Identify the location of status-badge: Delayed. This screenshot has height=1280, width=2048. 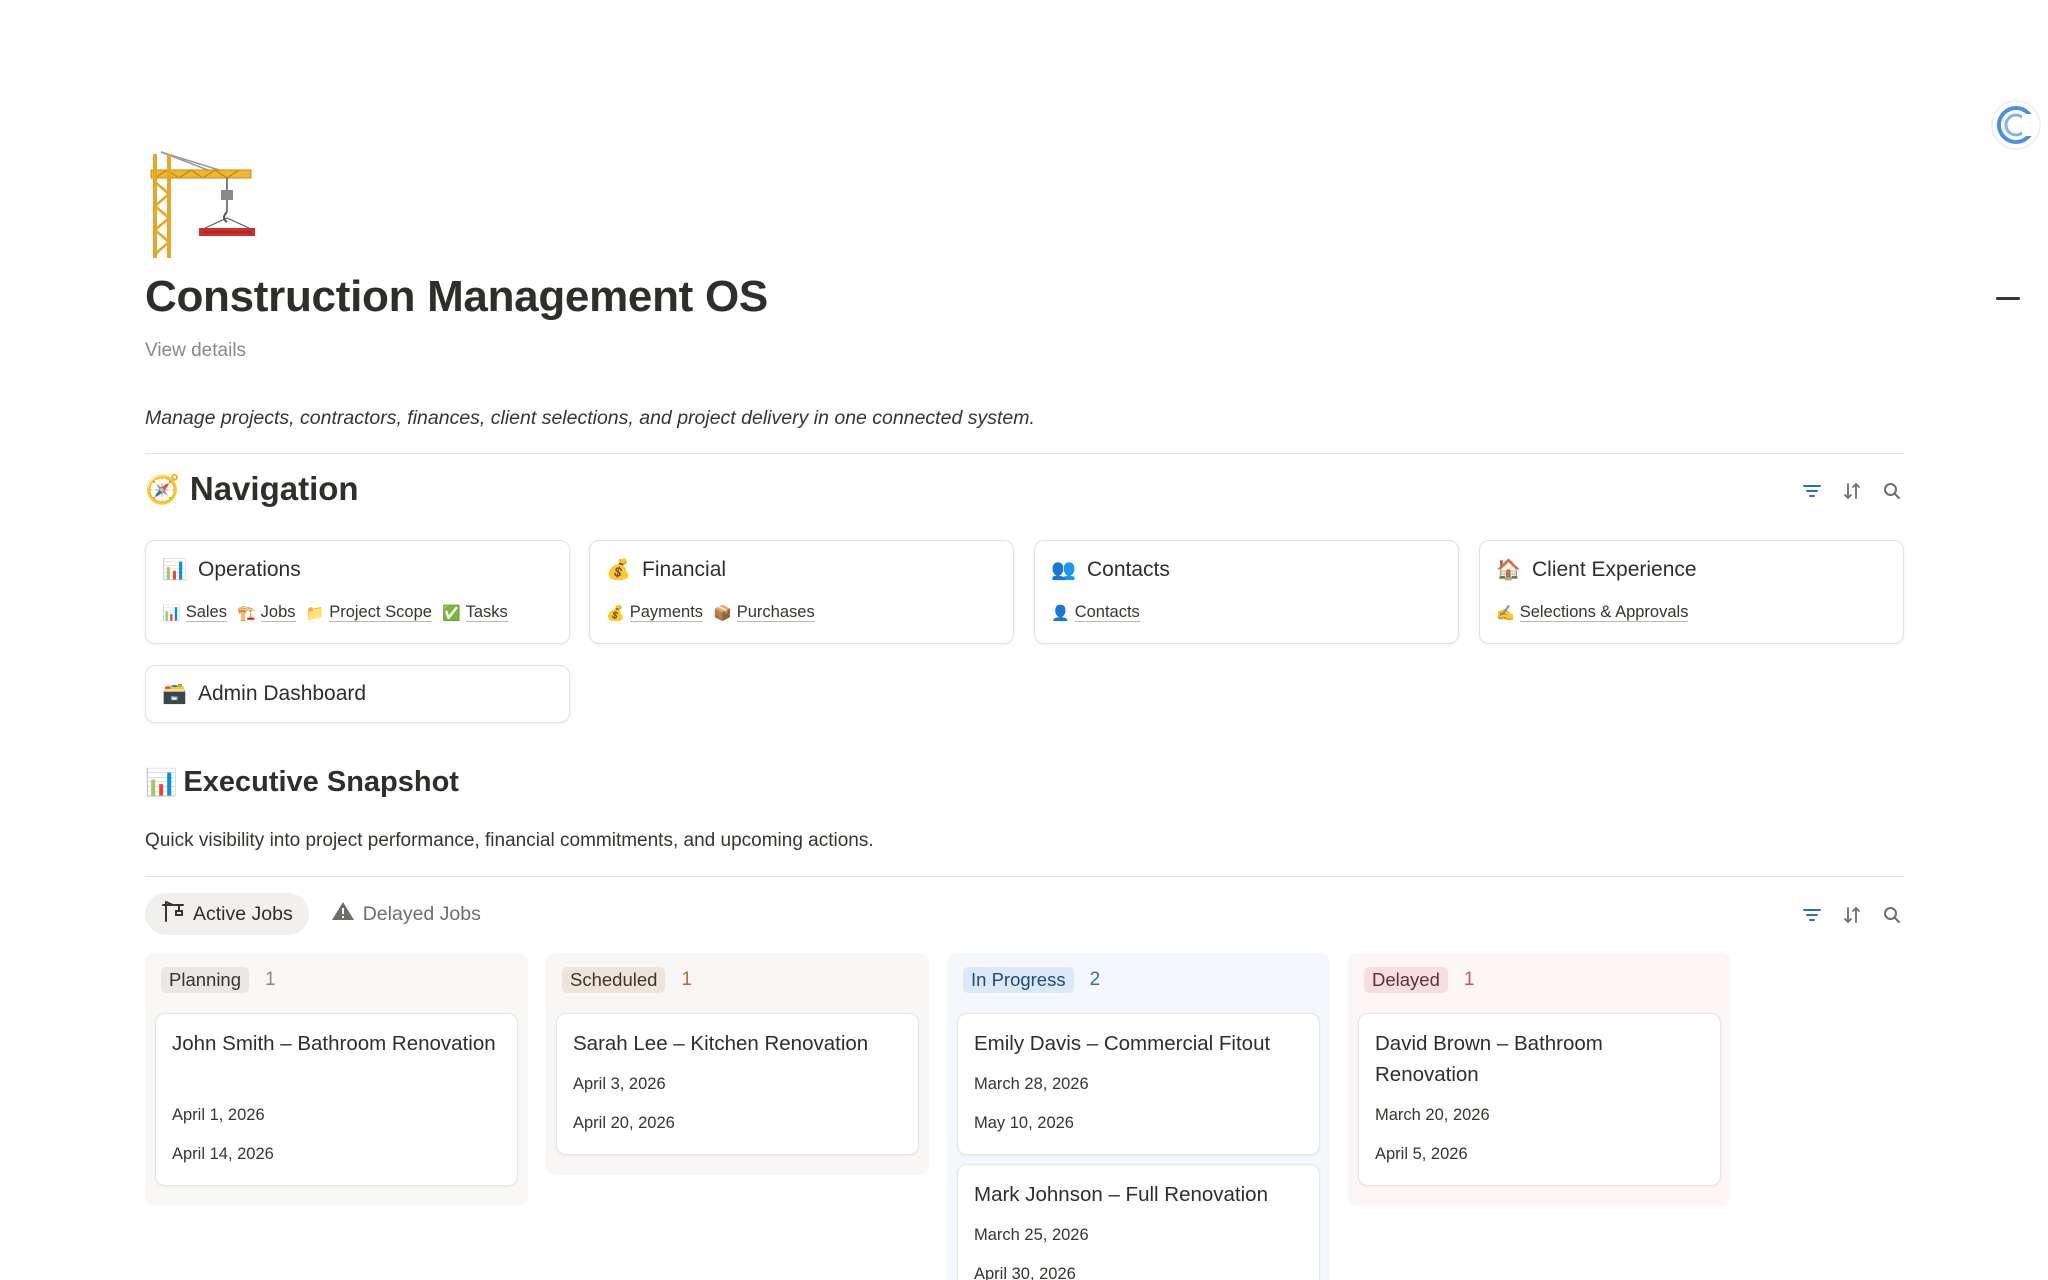
(1406, 980).